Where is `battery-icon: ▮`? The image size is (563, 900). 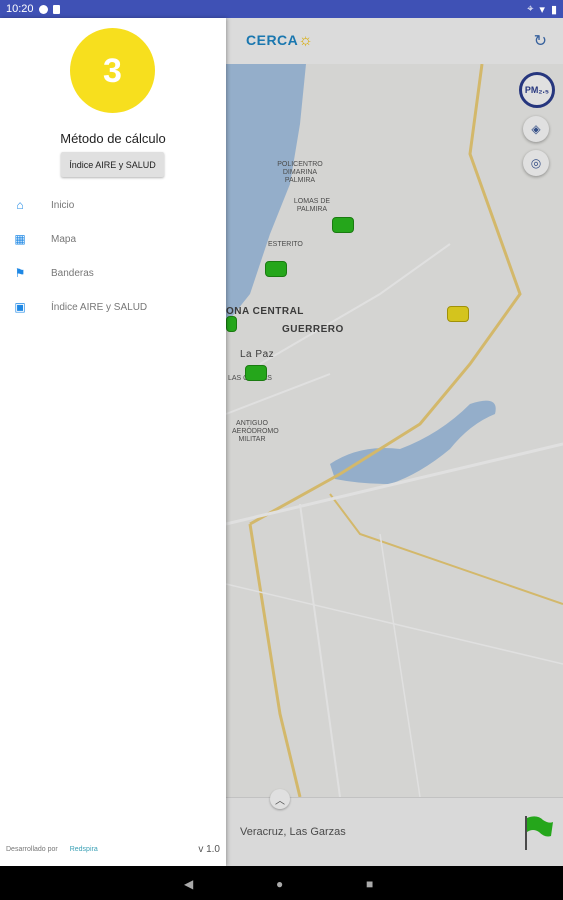 battery-icon: ▮ is located at coordinates (553, 10).